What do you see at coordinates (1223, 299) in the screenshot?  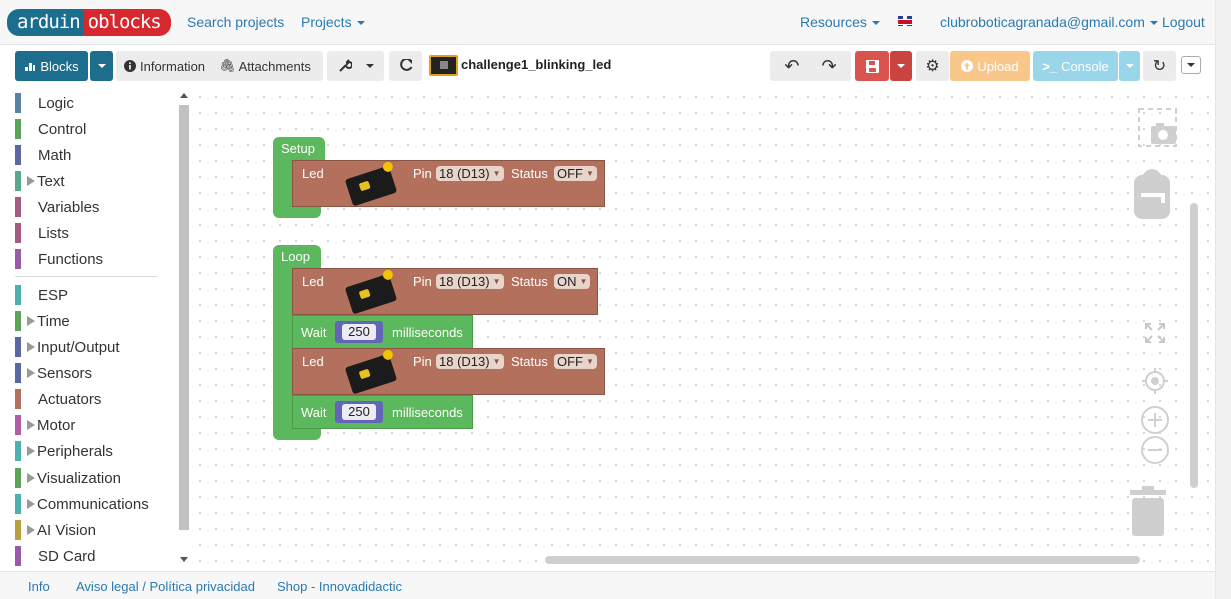 I see `window-scrollbar` at bounding box center [1223, 299].